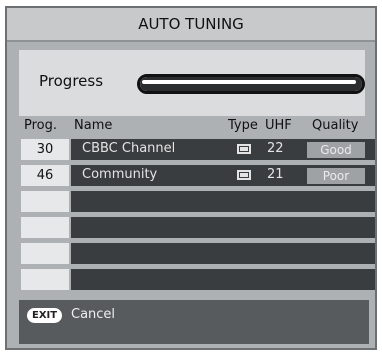  I want to click on exit-key-badge: EXIT, so click(45, 315).